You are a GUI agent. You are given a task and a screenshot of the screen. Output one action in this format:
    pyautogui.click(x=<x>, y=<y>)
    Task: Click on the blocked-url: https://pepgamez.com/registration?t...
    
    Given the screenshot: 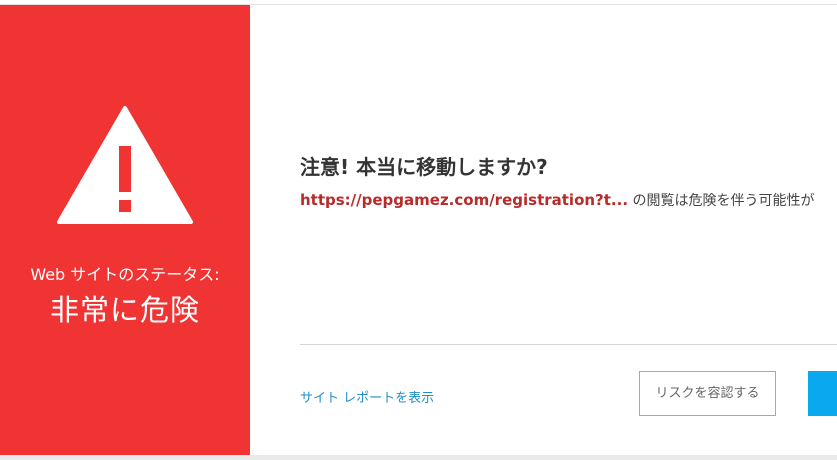 What is the action you would take?
    pyautogui.click(x=464, y=200)
    